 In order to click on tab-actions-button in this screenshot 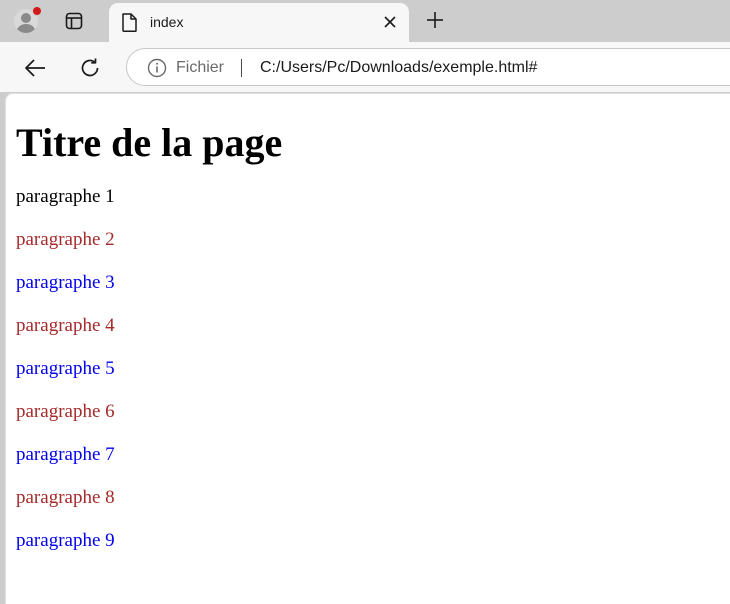, I will do `click(74, 21)`.